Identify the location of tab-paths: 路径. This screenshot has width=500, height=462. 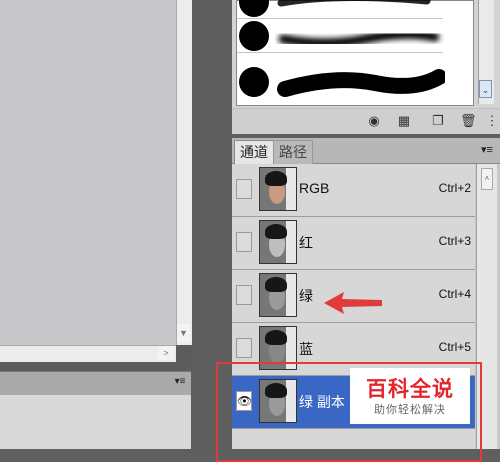
(293, 152).